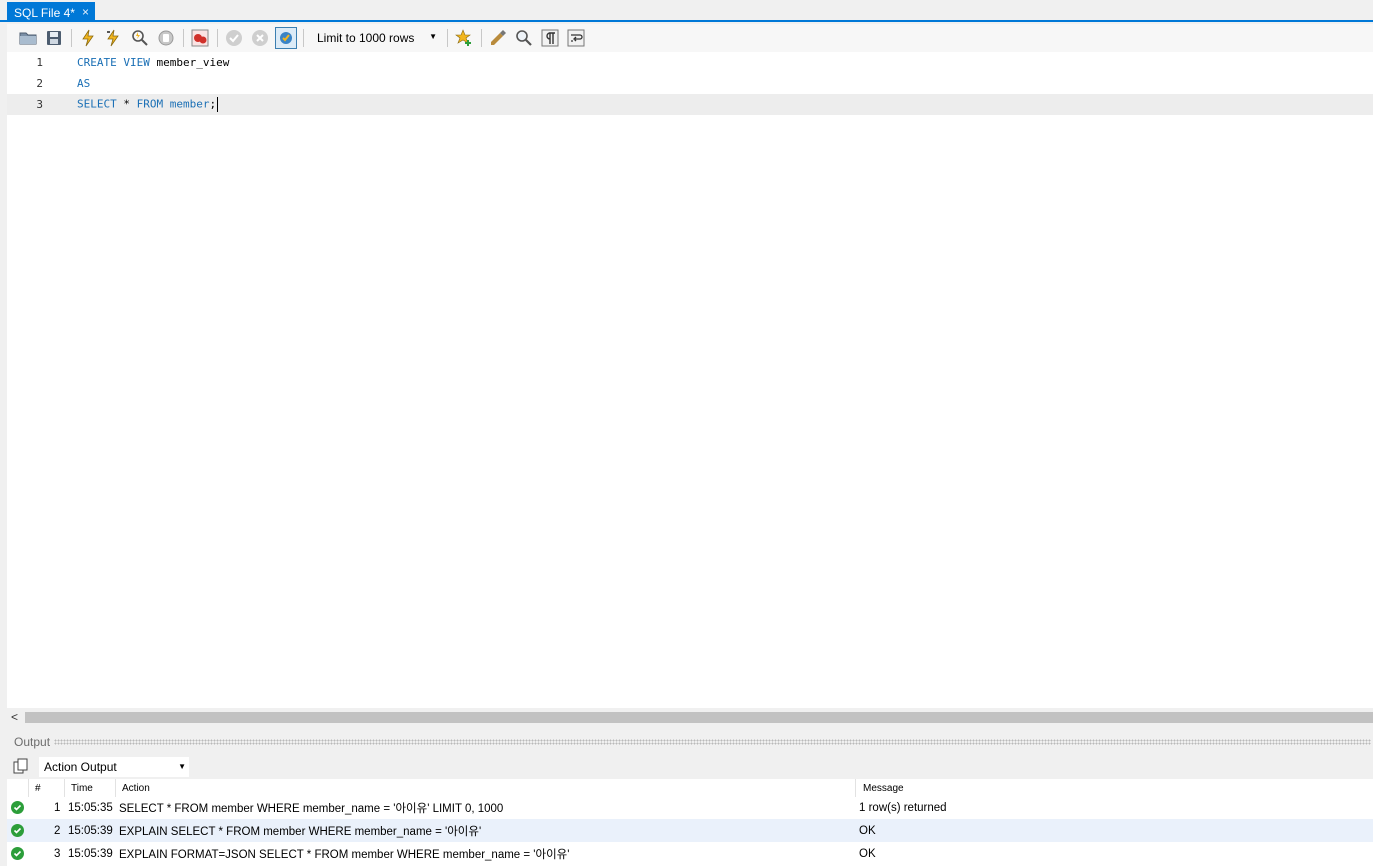  What do you see at coordinates (140, 38) in the screenshot?
I see `explain-icon` at bounding box center [140, 38].